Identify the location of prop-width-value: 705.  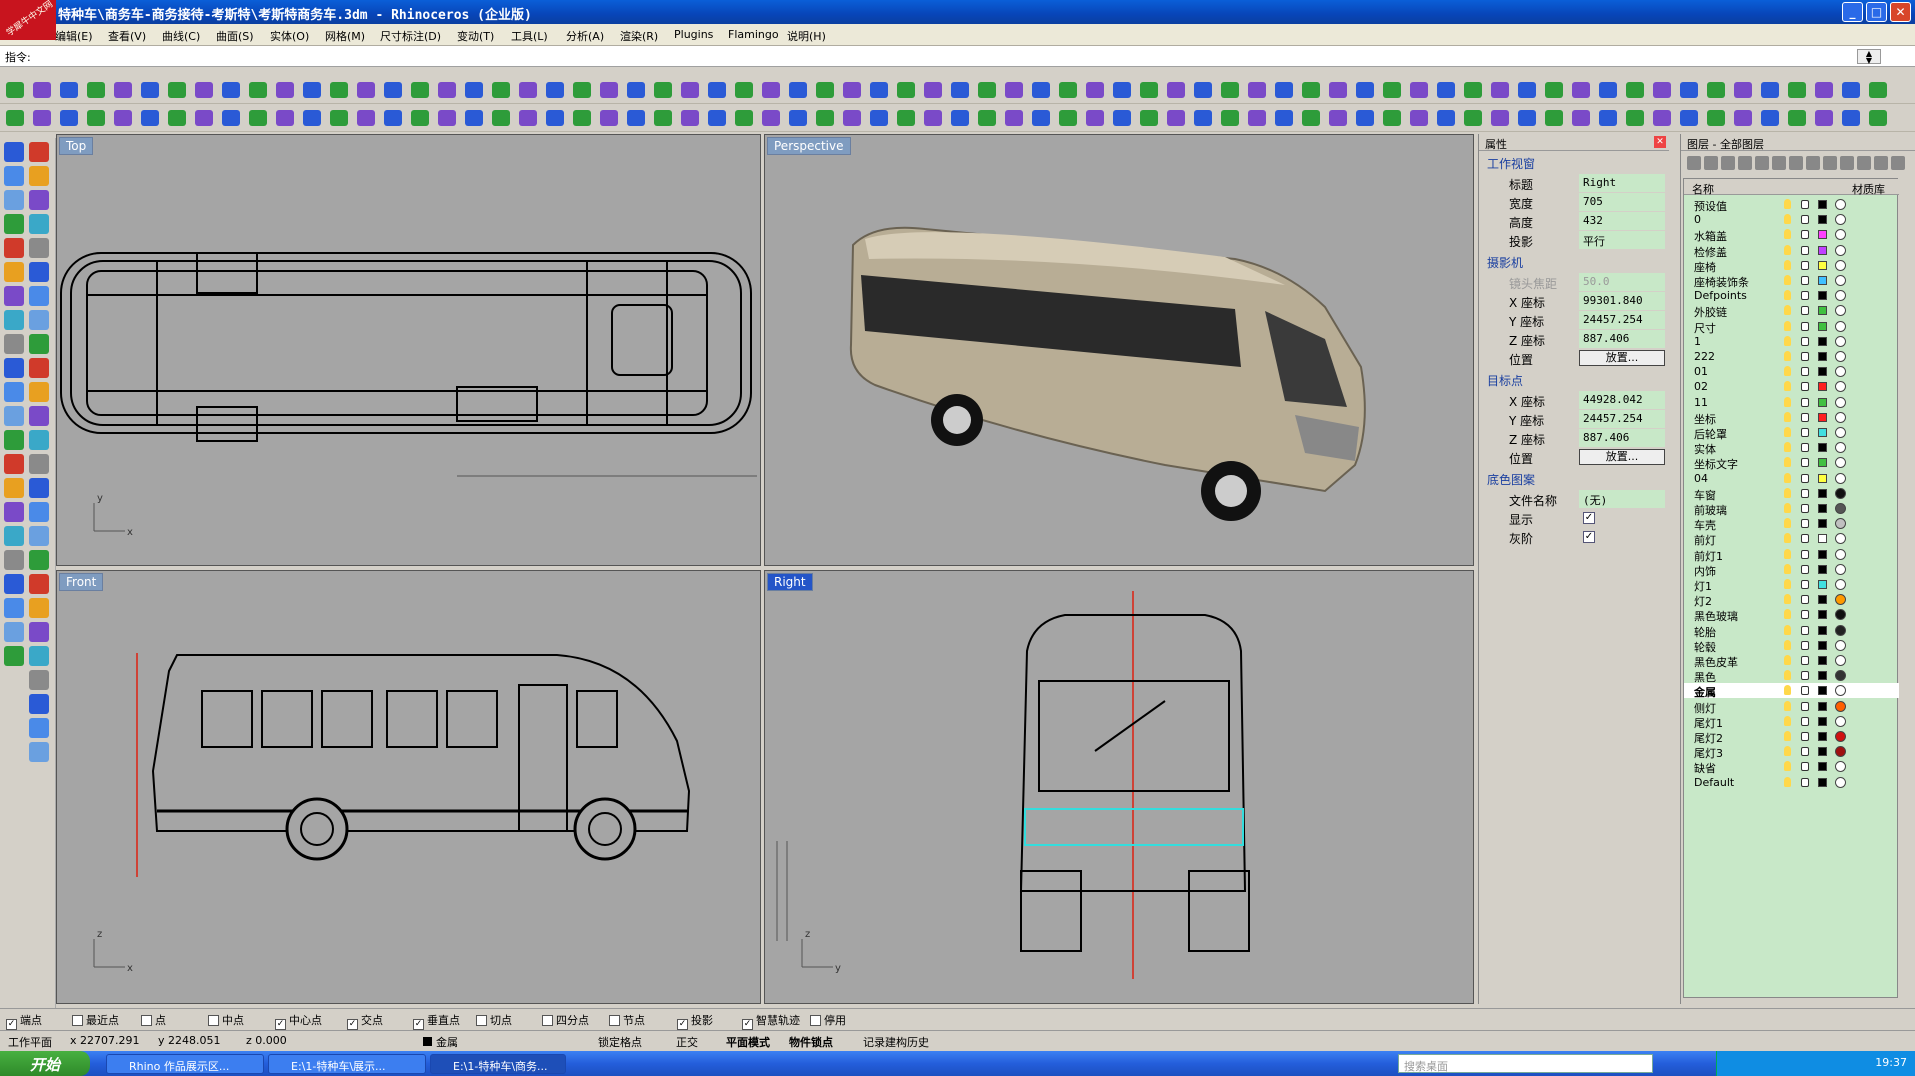
(1622, 202).